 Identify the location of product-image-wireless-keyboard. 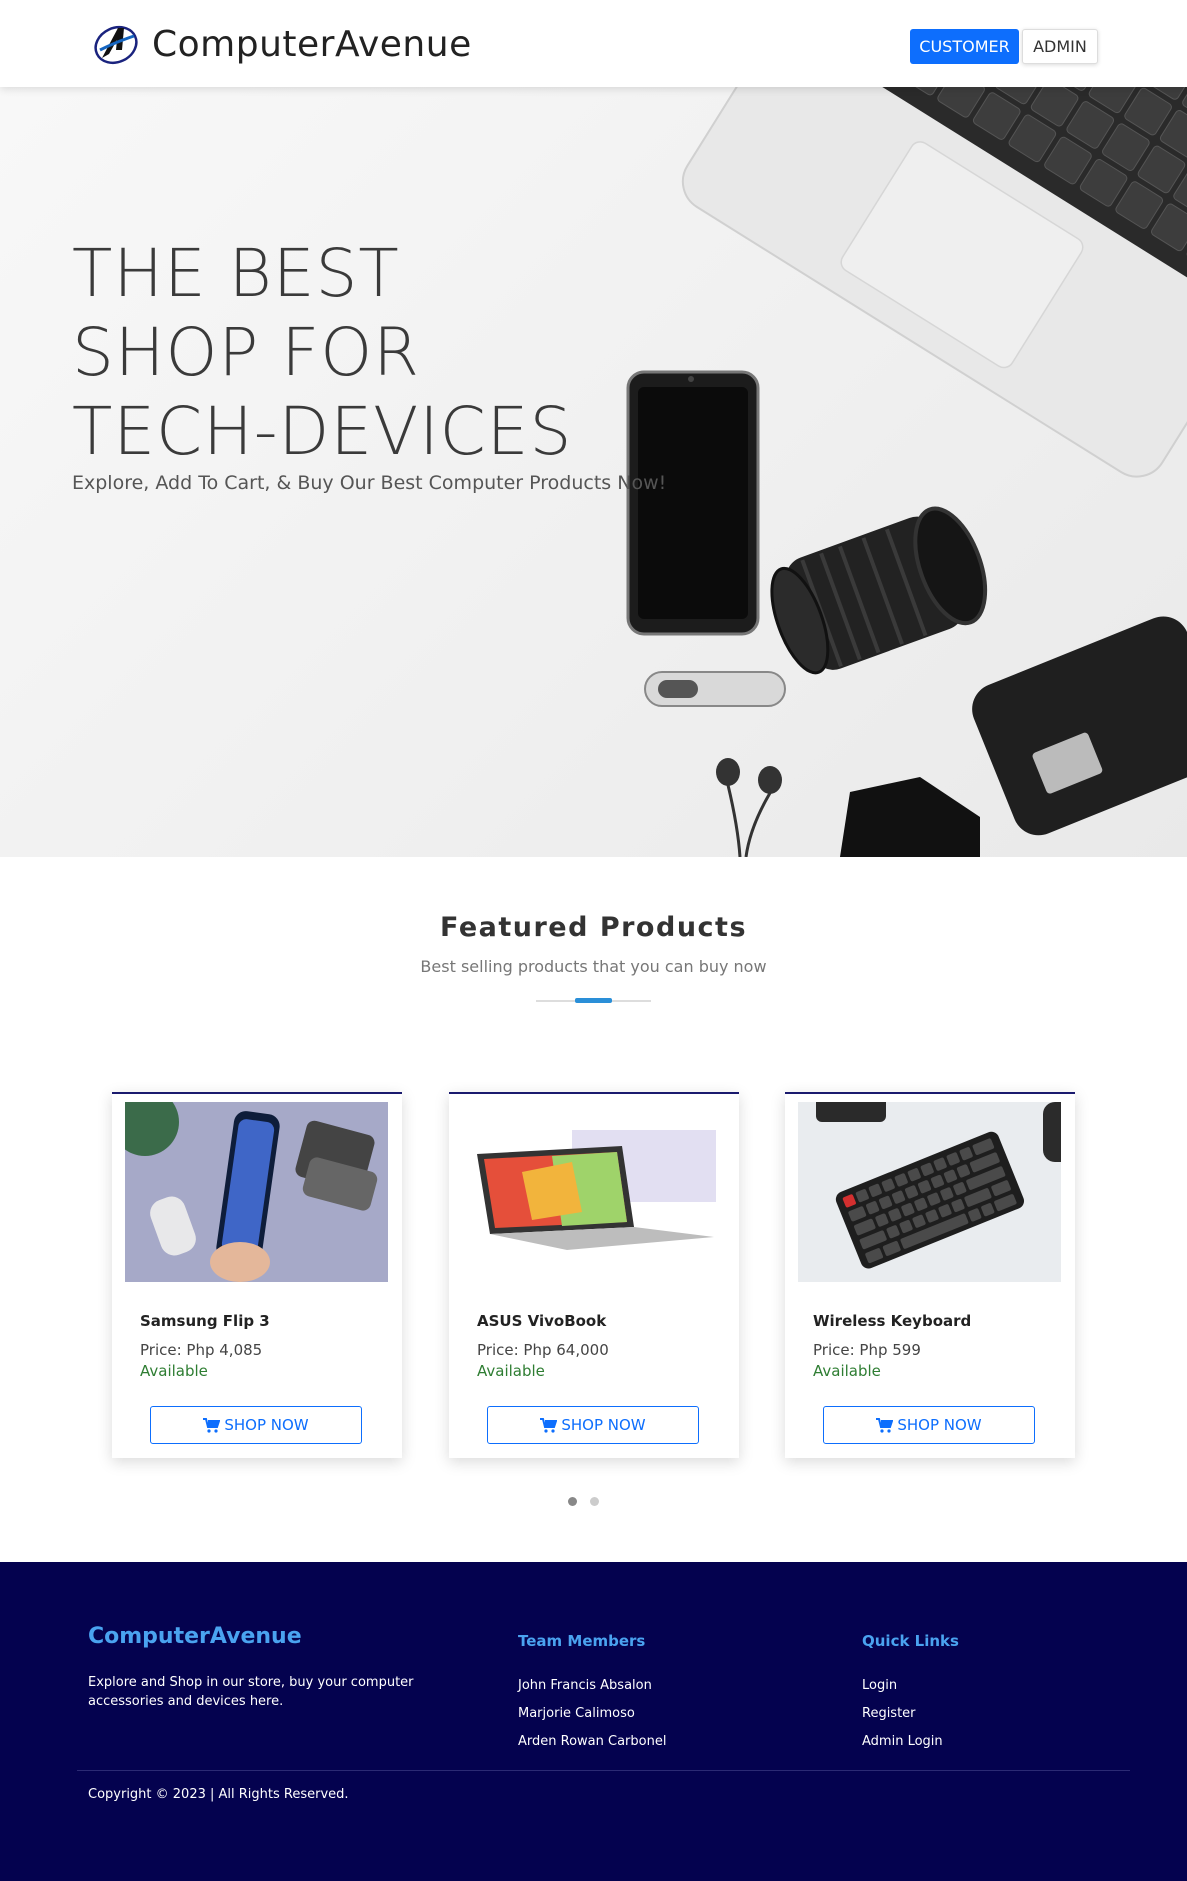
(929, 1192).